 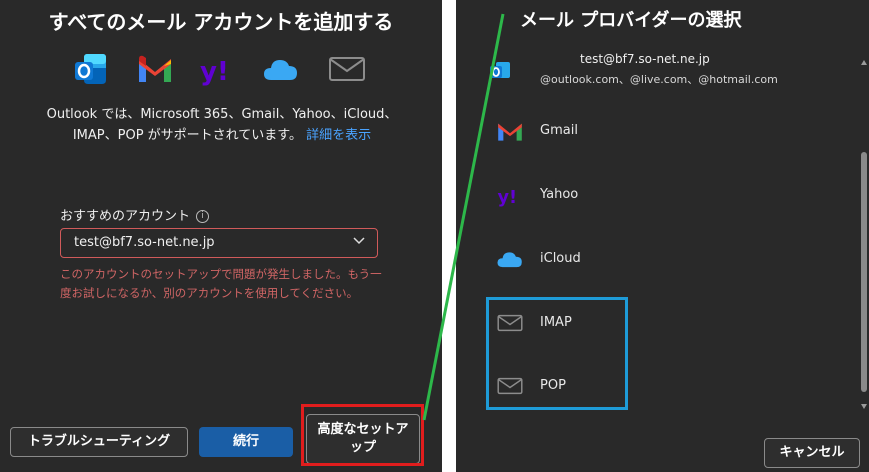 What do you see at coordinates (463, 217) in the screenshot?
I see `connector-arrow` at bounding box center [463, 217].